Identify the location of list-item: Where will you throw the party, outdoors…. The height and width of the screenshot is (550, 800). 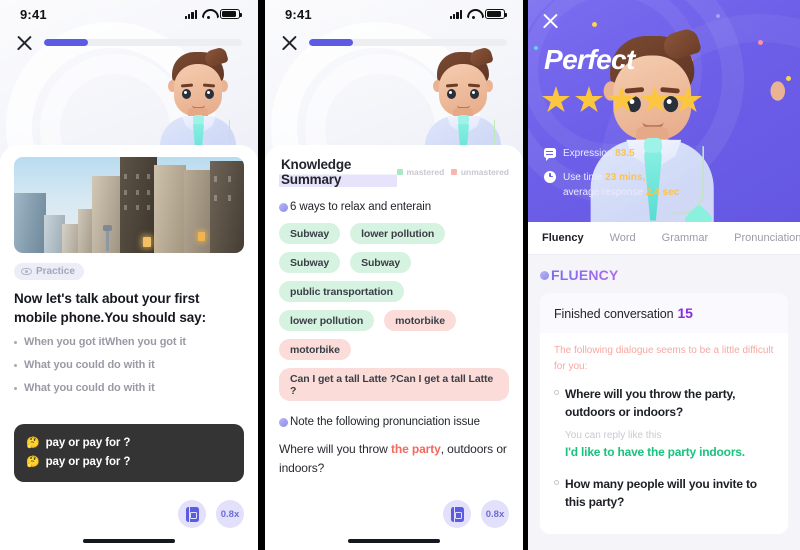
(664, 403).